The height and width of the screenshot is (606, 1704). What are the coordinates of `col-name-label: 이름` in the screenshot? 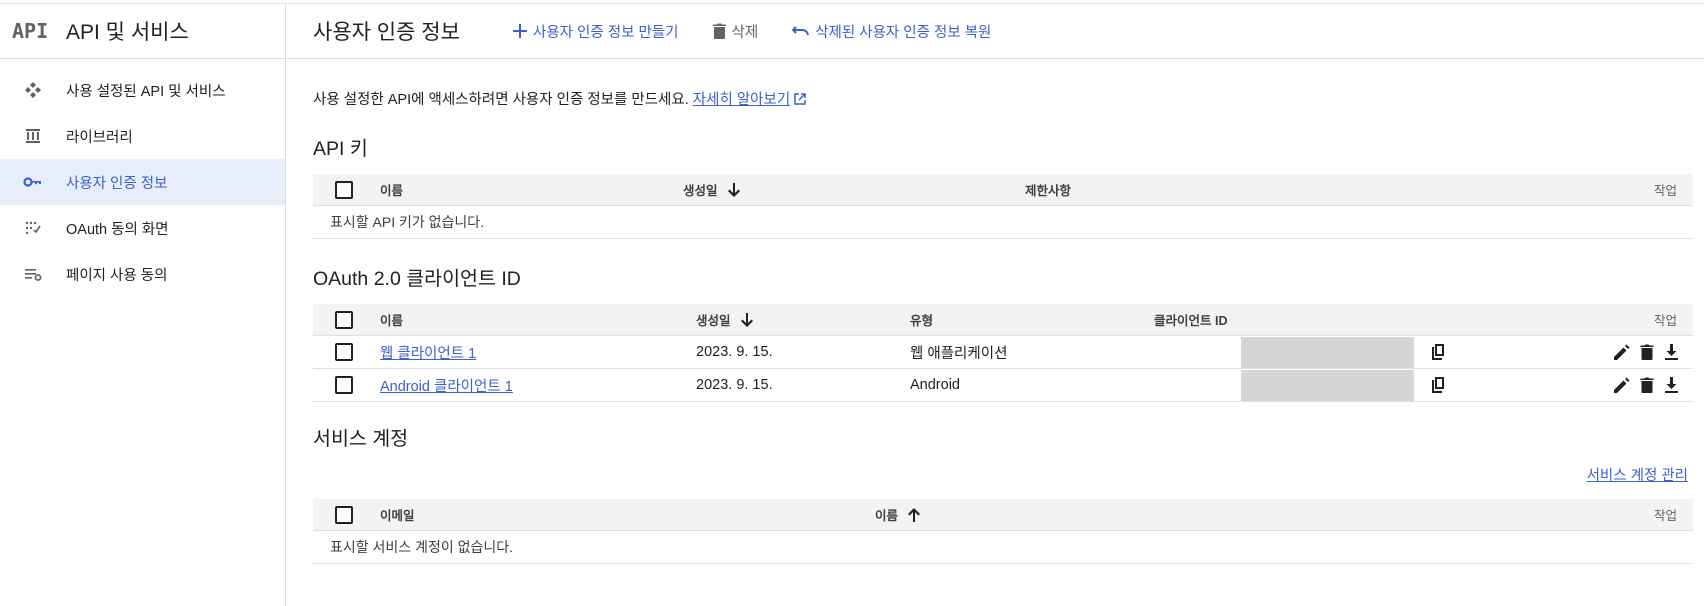 It's located at (887, 516).